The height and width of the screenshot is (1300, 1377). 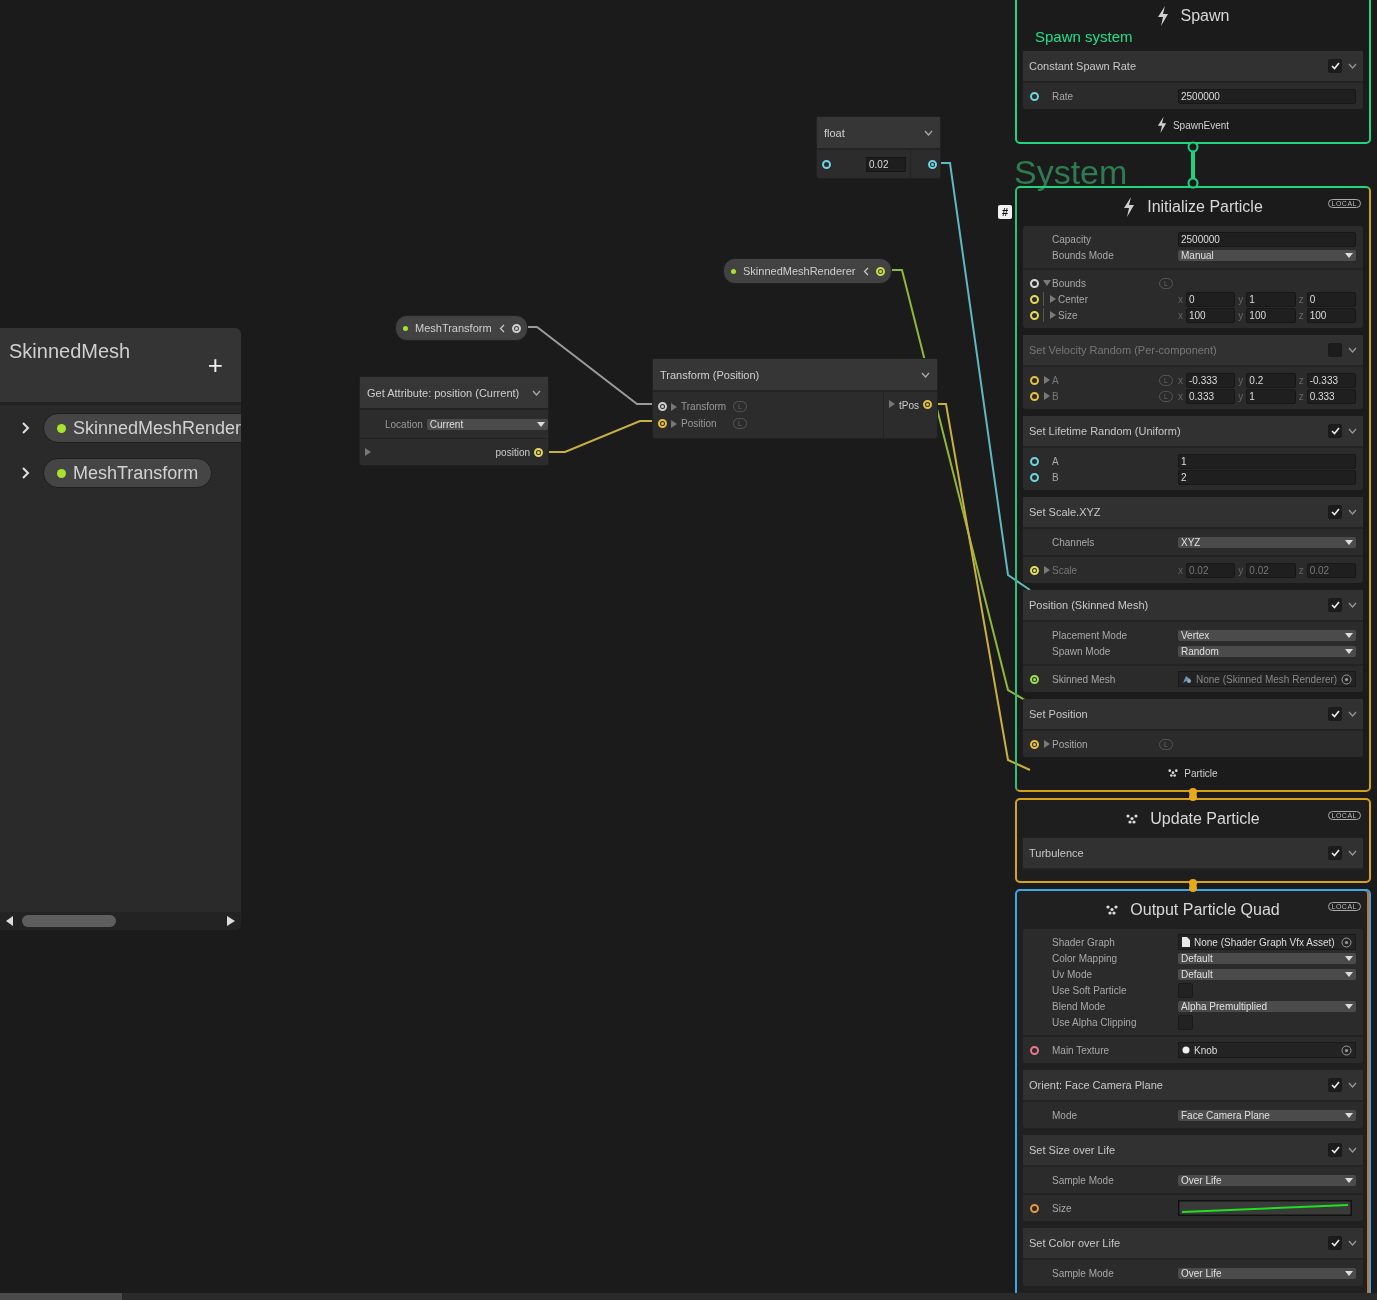 I want to click on add-button: +, so click(x=215, y=365).